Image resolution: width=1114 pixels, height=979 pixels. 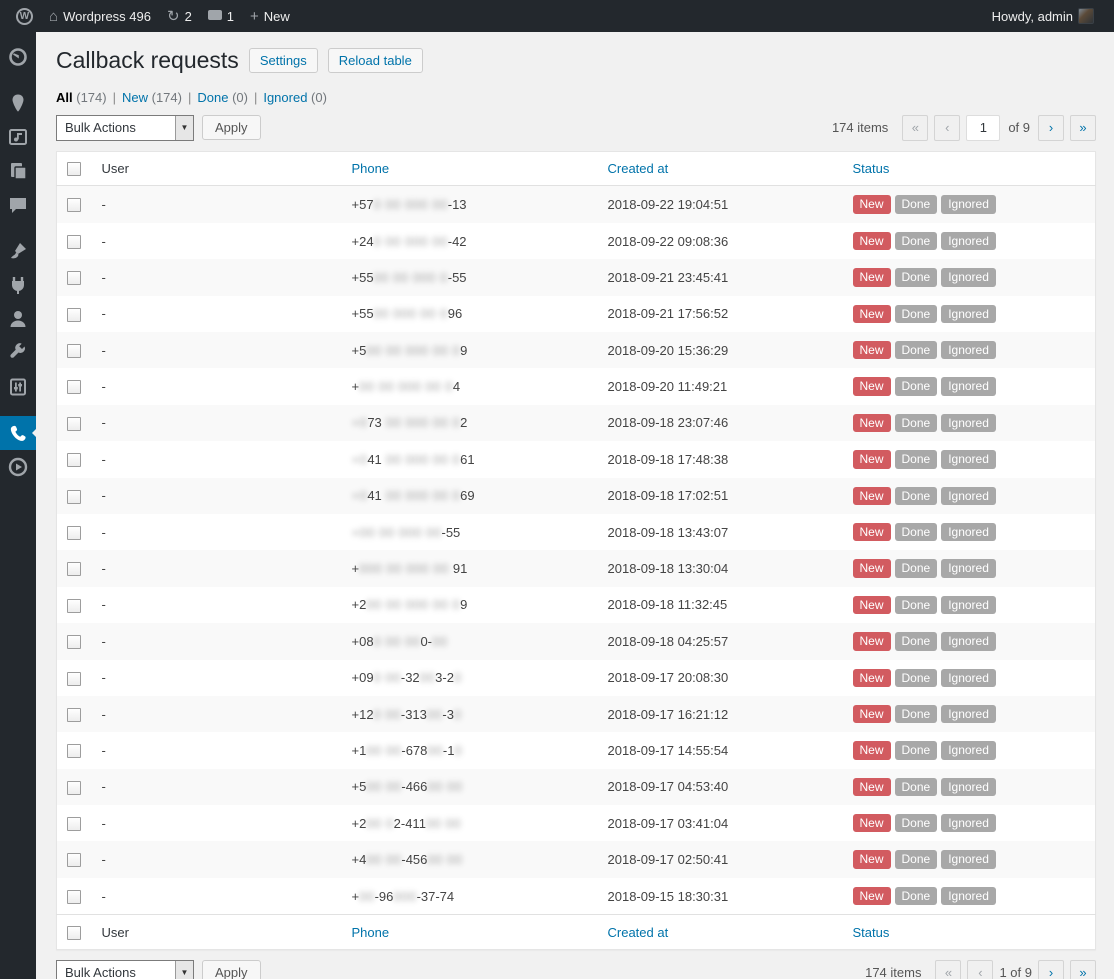 What do you see at coordinates (947, 127) in the screenshot?
I see `prev-page-button: ‹` at bounding box center [947, 127].